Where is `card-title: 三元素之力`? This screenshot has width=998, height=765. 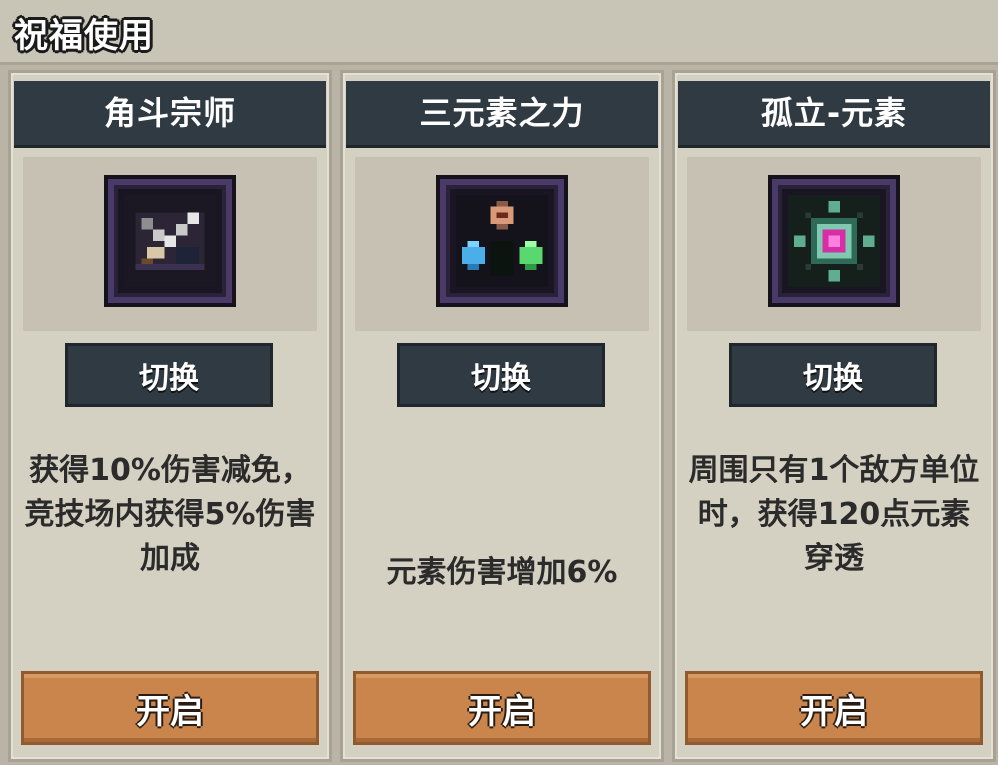
card-title: 三元素之力 is located at coordinates (502, 113).